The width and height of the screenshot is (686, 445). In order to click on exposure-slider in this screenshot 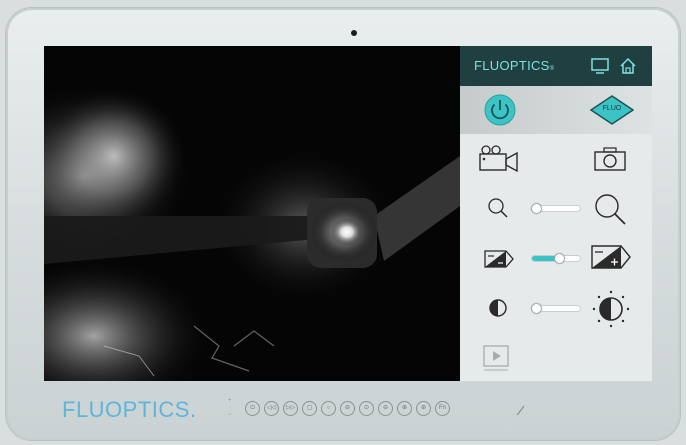, I will do `click(556, 258)`.